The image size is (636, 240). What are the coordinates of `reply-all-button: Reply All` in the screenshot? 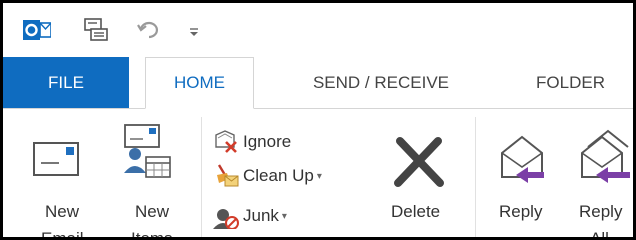 It's located at (600, 173).